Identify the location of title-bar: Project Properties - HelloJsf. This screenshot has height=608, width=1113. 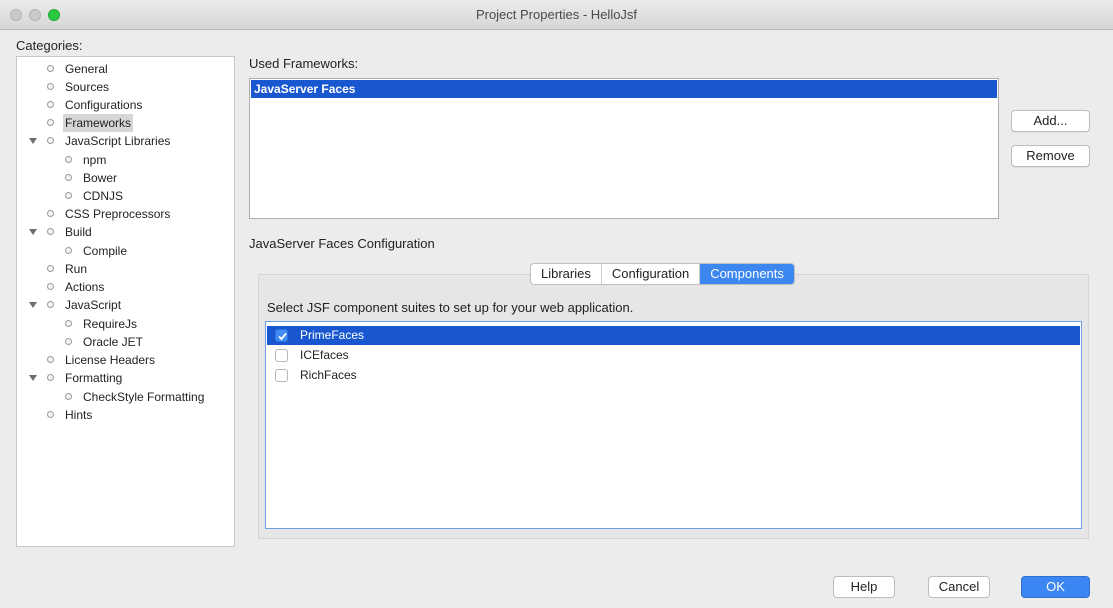
(556, 15).